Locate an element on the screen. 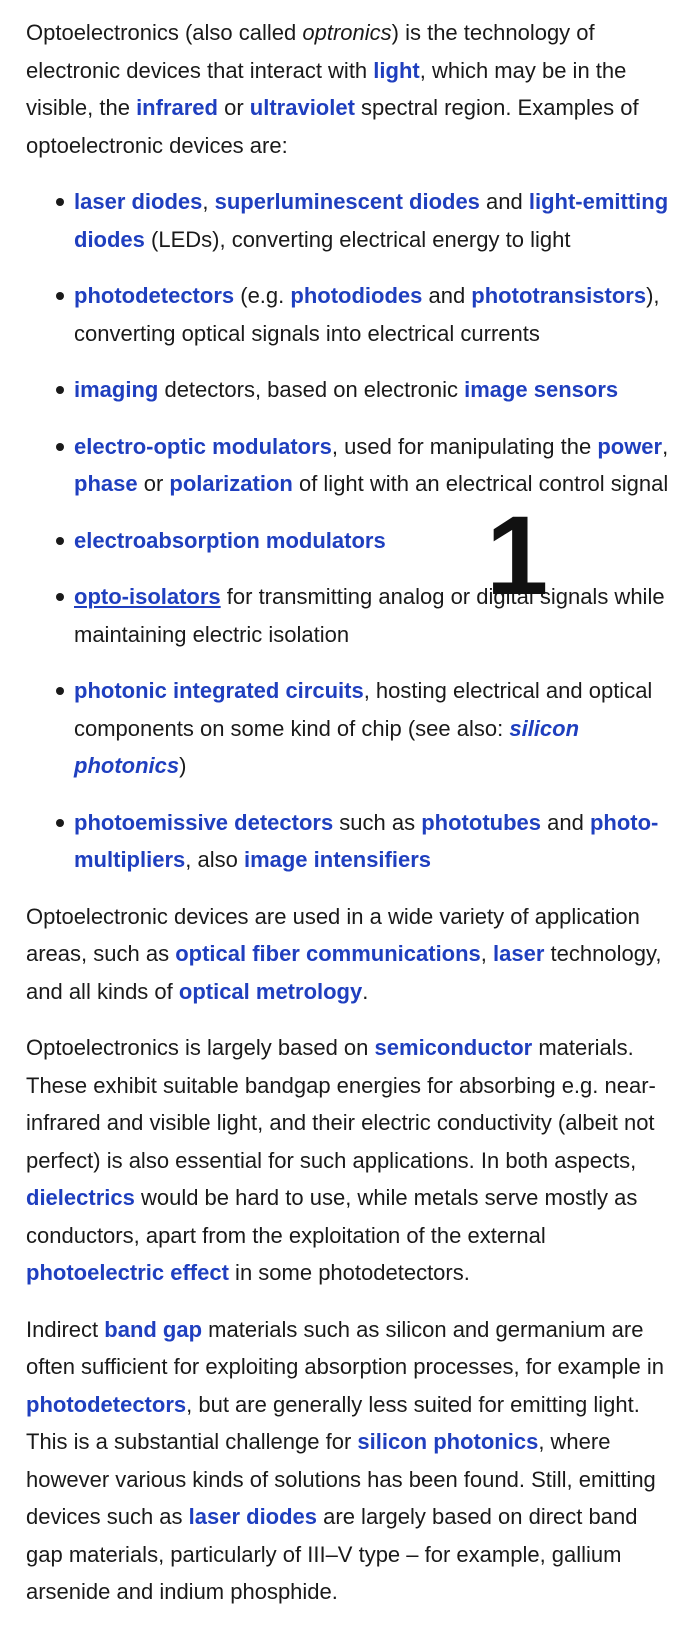 This screenshot has width=698, height=1650. link-laser-diodes-2: laser diodes is located at coordinates (253, 1516).